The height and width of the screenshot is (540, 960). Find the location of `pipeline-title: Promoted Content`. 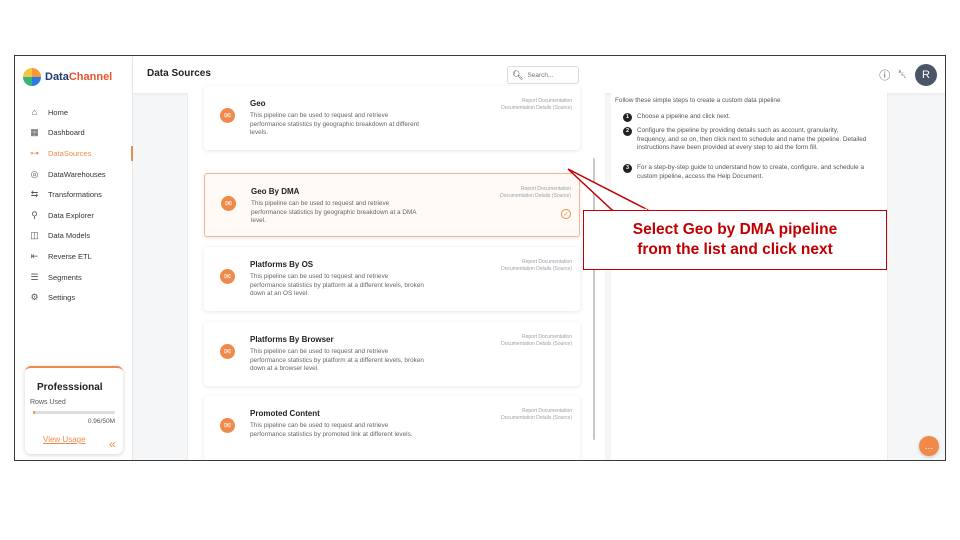

pipeline-title: Promoted Content is located at coordinates (285, 413).